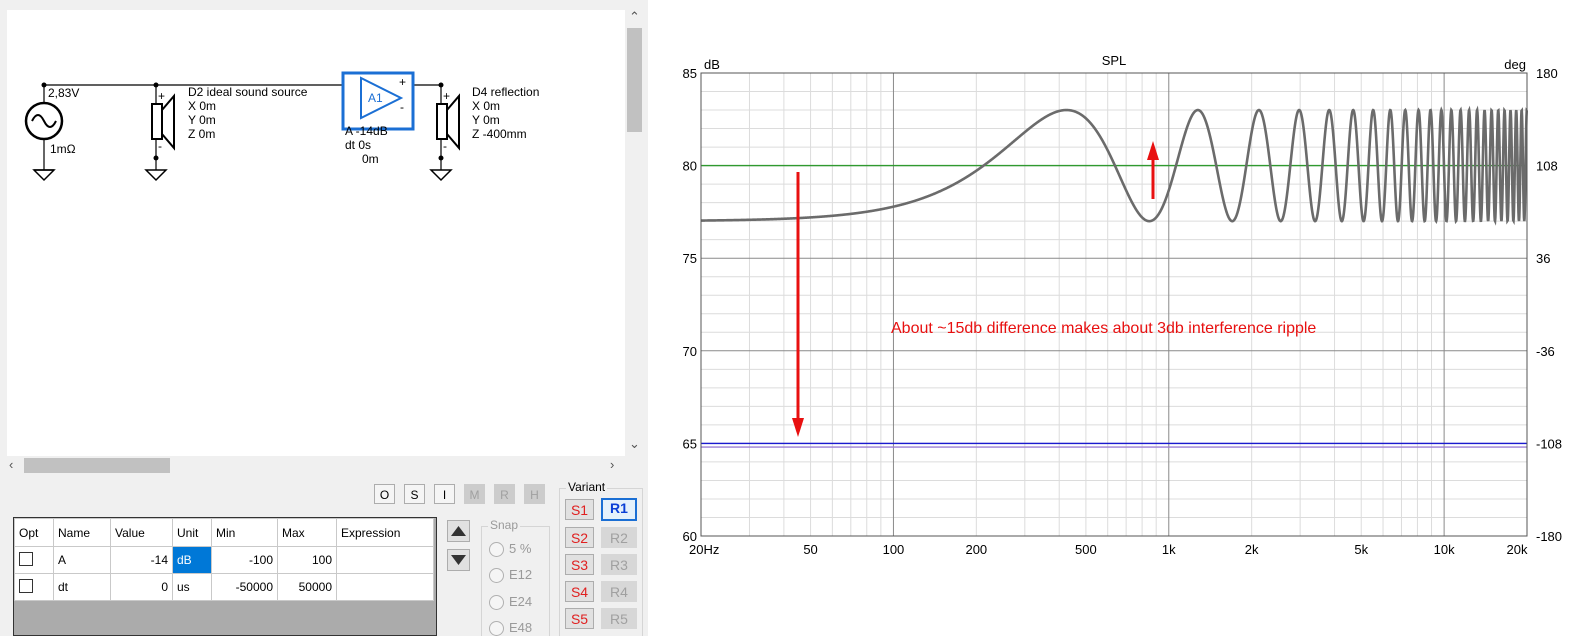  Describe the element at coordinates (520, 548) in the screenshot. I see `snap-option-label: 5 %` at that location.